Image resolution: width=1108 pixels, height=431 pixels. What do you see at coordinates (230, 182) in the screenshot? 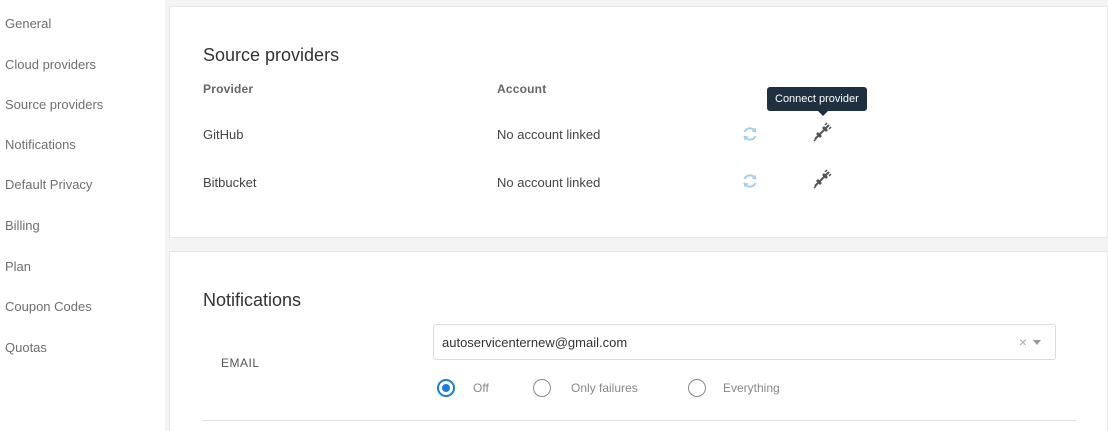
I see `provider-name-bitbucket: Bitbucket` at bounding box center [230, 182].